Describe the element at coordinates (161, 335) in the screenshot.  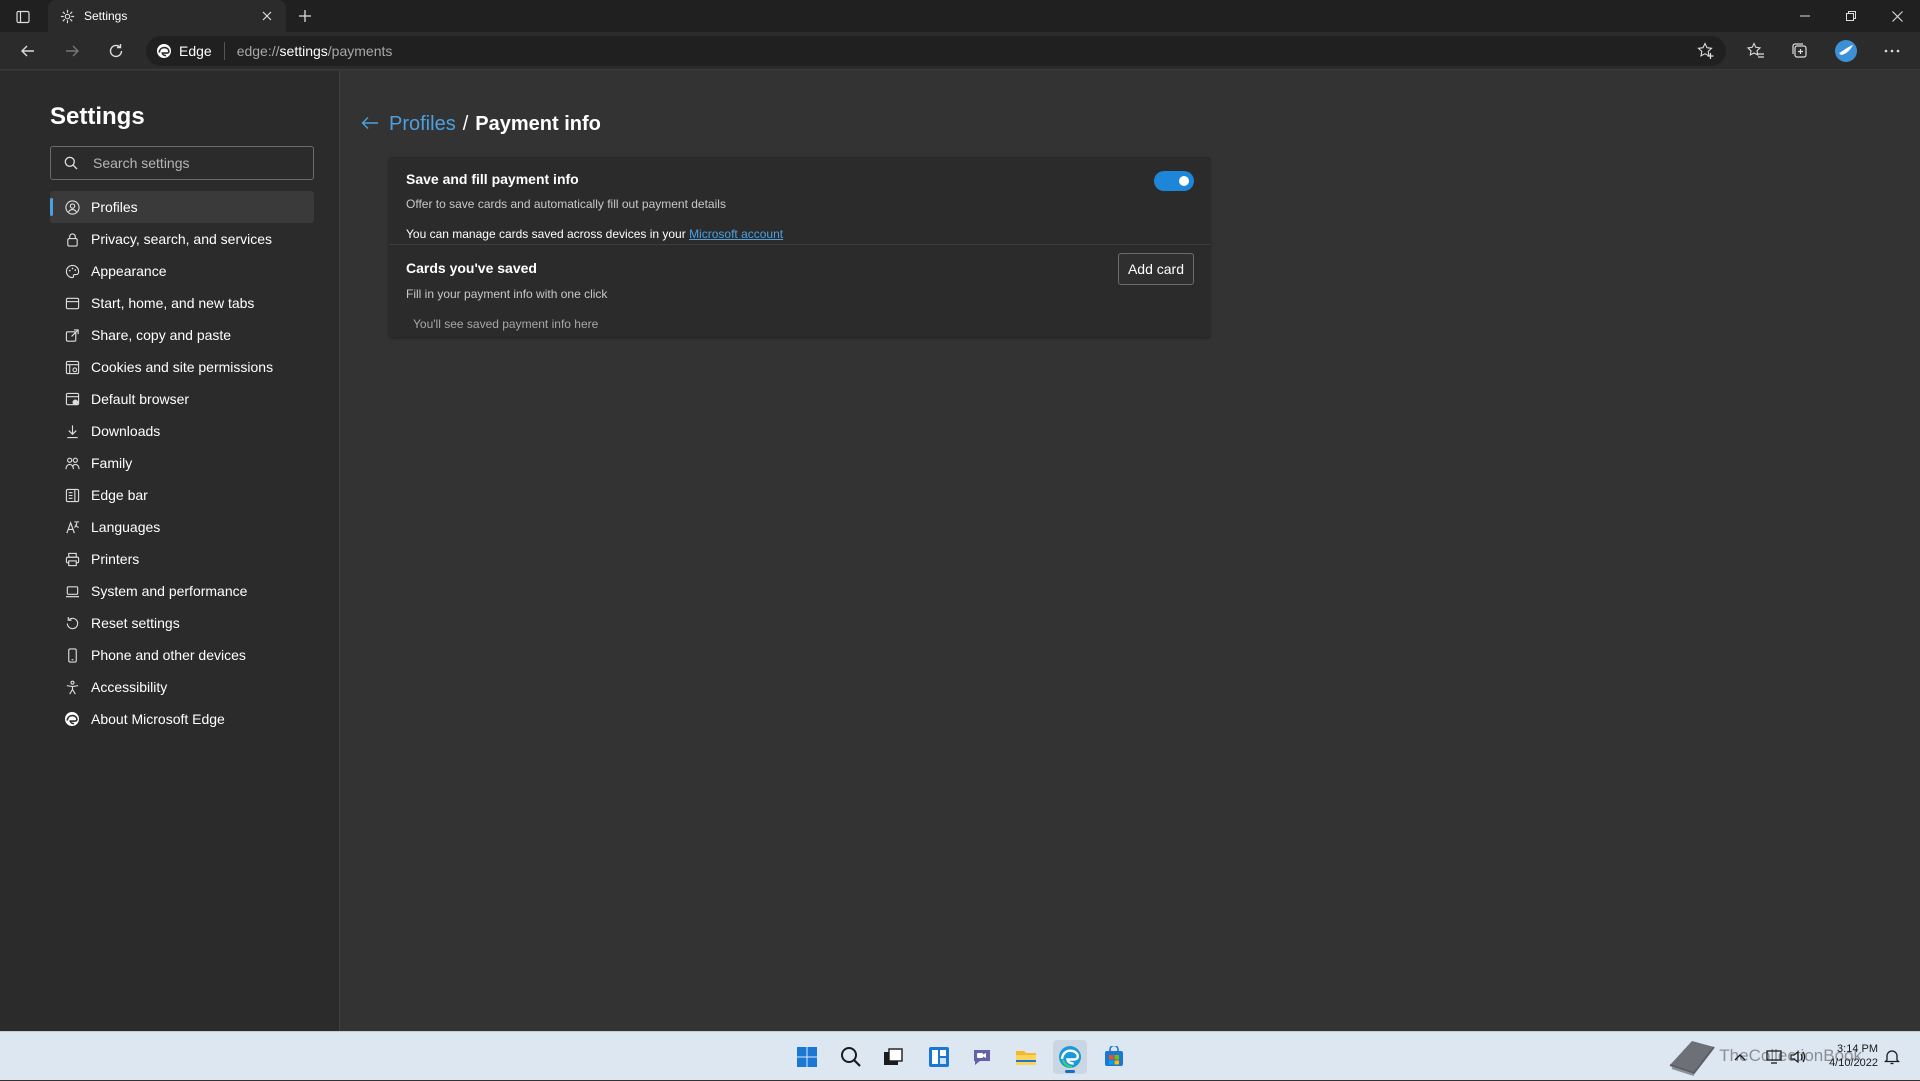
I see `sidebar-item-label: Share, copy and paste` at that location.